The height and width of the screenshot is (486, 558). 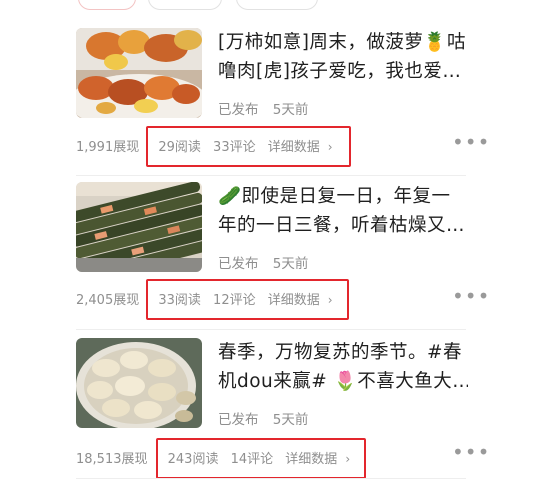 I want to click on article-stats: 1,991展现 29阅读 33评论 详细数据 ›, so click(x=213, y=146).